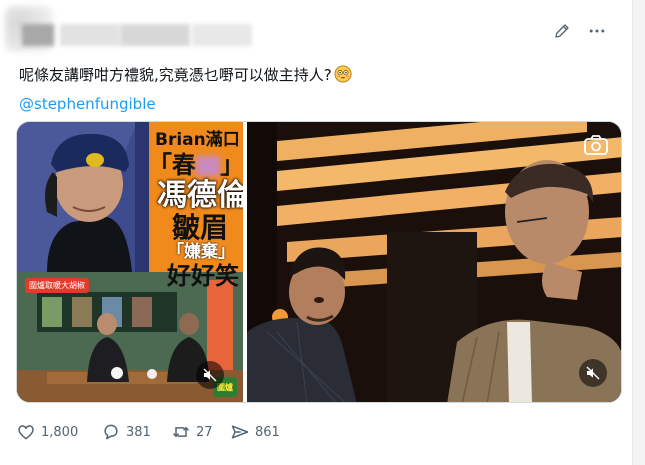 The height and width of the screenshot is (465, 645). I want to click on flushed-face-icon, so click(343, 74).